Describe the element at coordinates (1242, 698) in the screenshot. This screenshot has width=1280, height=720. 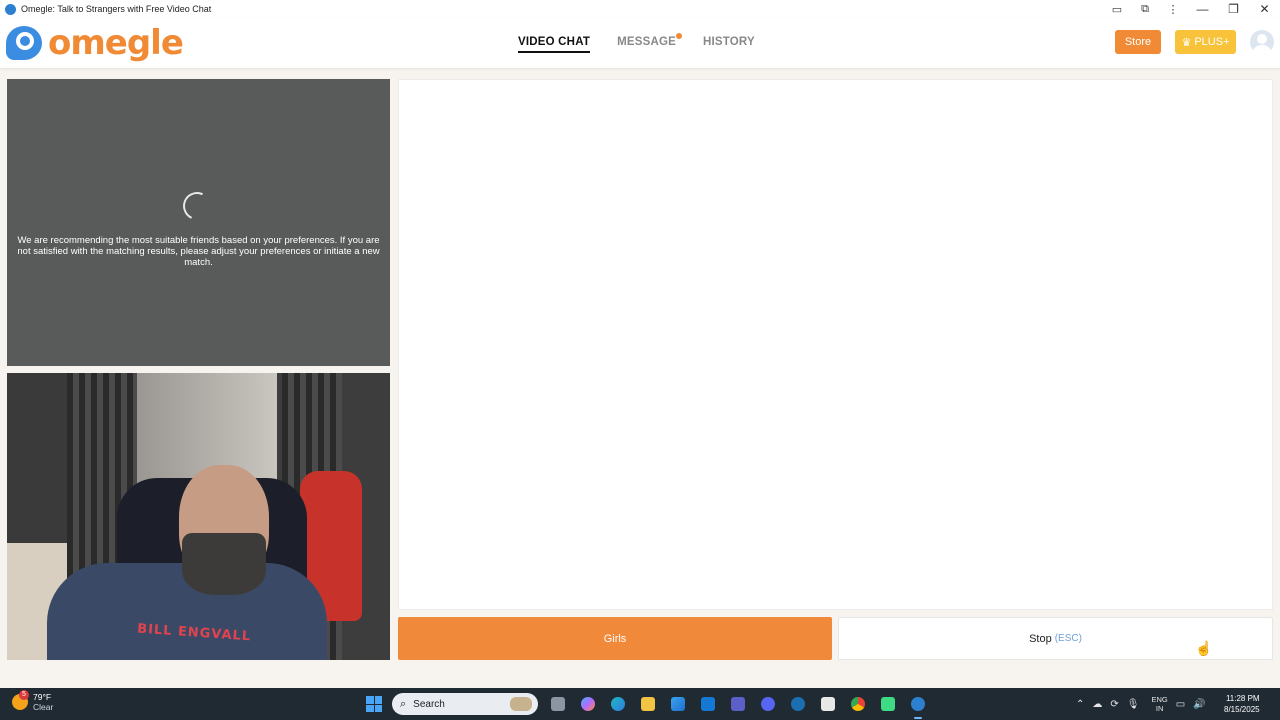
I see `clock-time: 11:28 PM` at that location.